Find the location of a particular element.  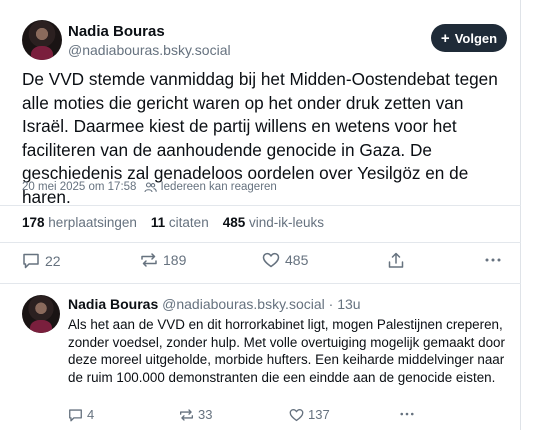

reply-author-handle: @nadiabouras.bsky.social is located at coordinates (243, 304).